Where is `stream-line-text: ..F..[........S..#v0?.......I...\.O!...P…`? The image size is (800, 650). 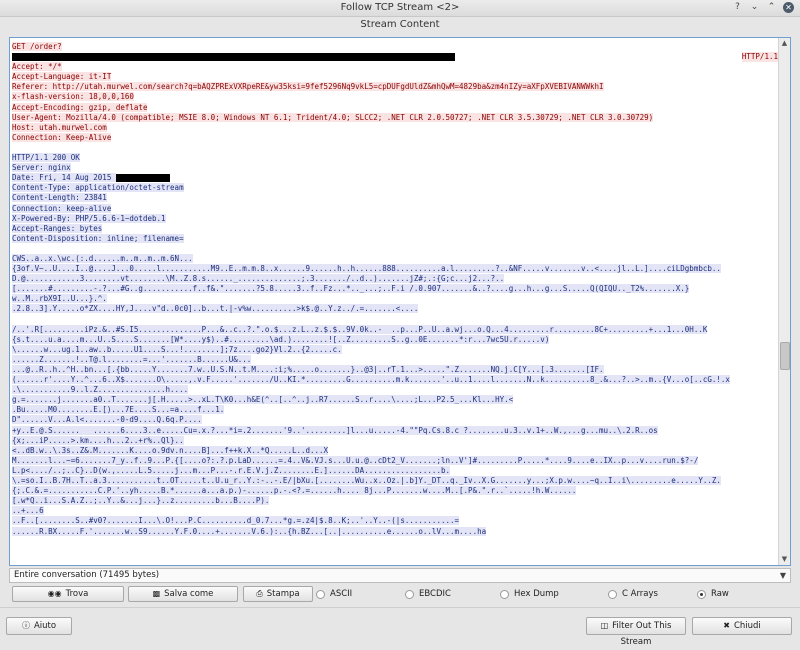
stream-line-text: ..F..[........S..#v0?.......I...\.O!...P… is located at coordinates (236, 521).